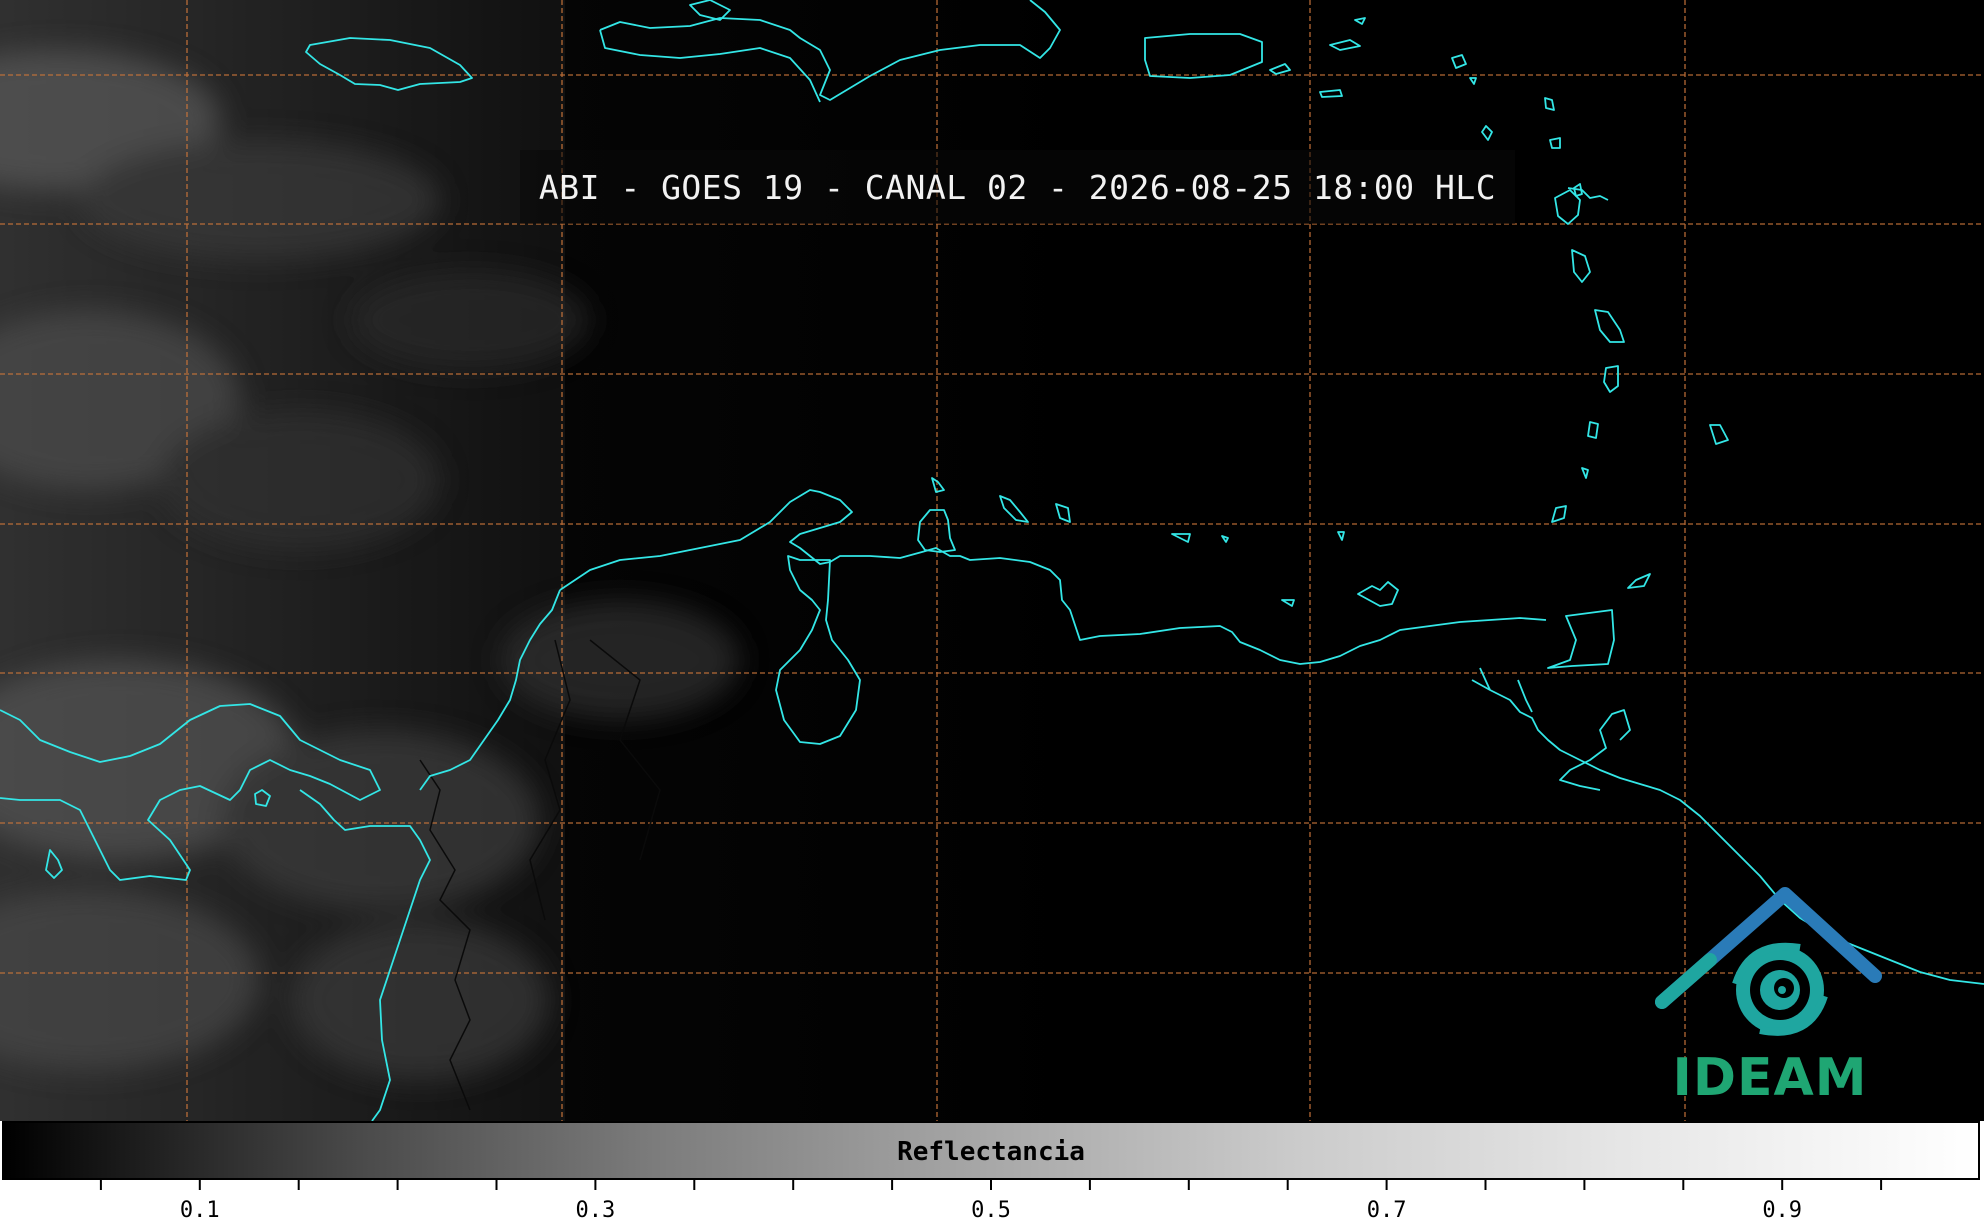 The height and width of the screenshot is (1223, 1984). I want to click on colorbar-label: Reflectancia, so click(991, 1152).